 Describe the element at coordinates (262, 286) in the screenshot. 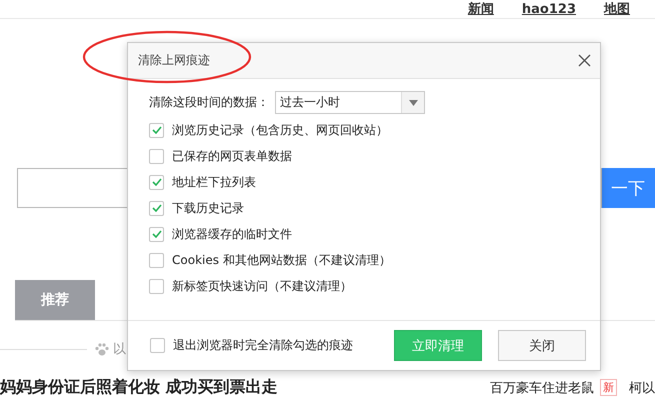

I see `option-label: 新标签页快速访问（不建议清理）` at that location.